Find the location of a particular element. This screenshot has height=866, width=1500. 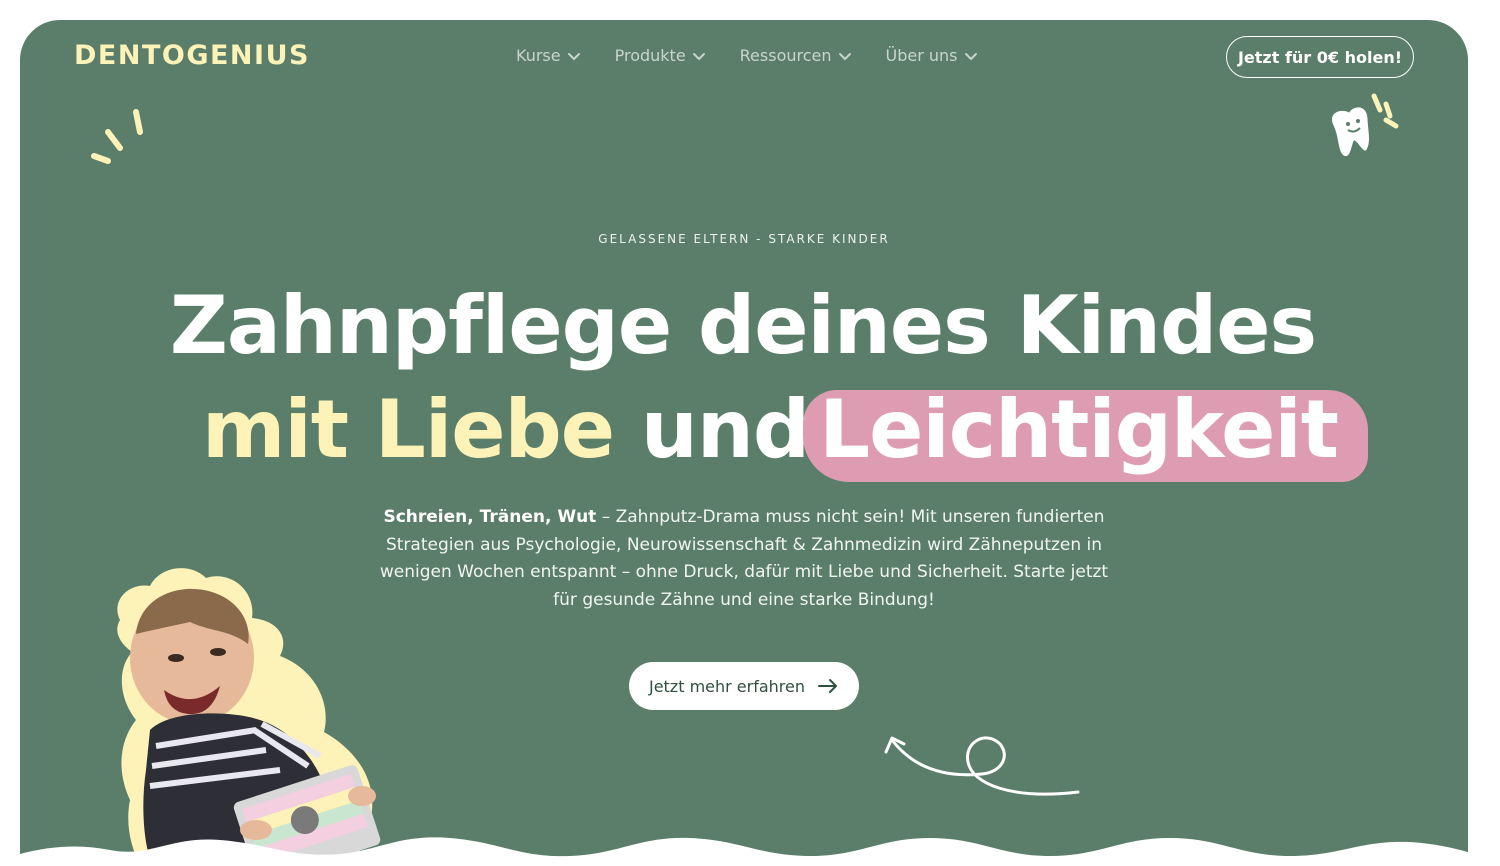

main-nav: Kurse Produkte Ressourcen Über uns is located at coordinates (747, 55).